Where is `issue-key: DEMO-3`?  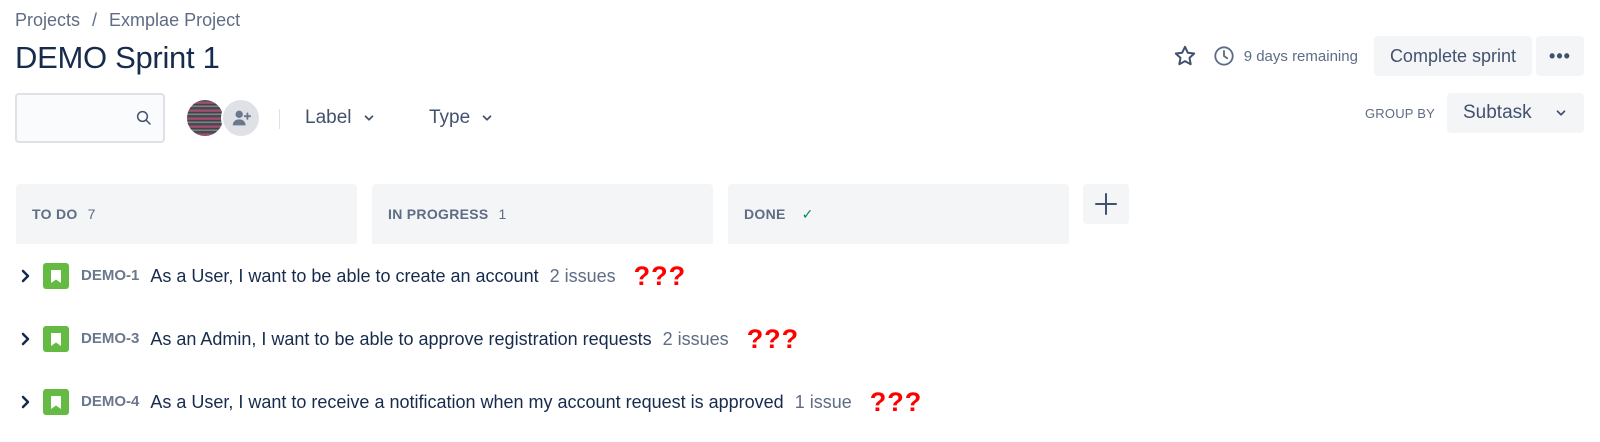 issue-key: DEMO-3 is located at coordinates (110, 339).